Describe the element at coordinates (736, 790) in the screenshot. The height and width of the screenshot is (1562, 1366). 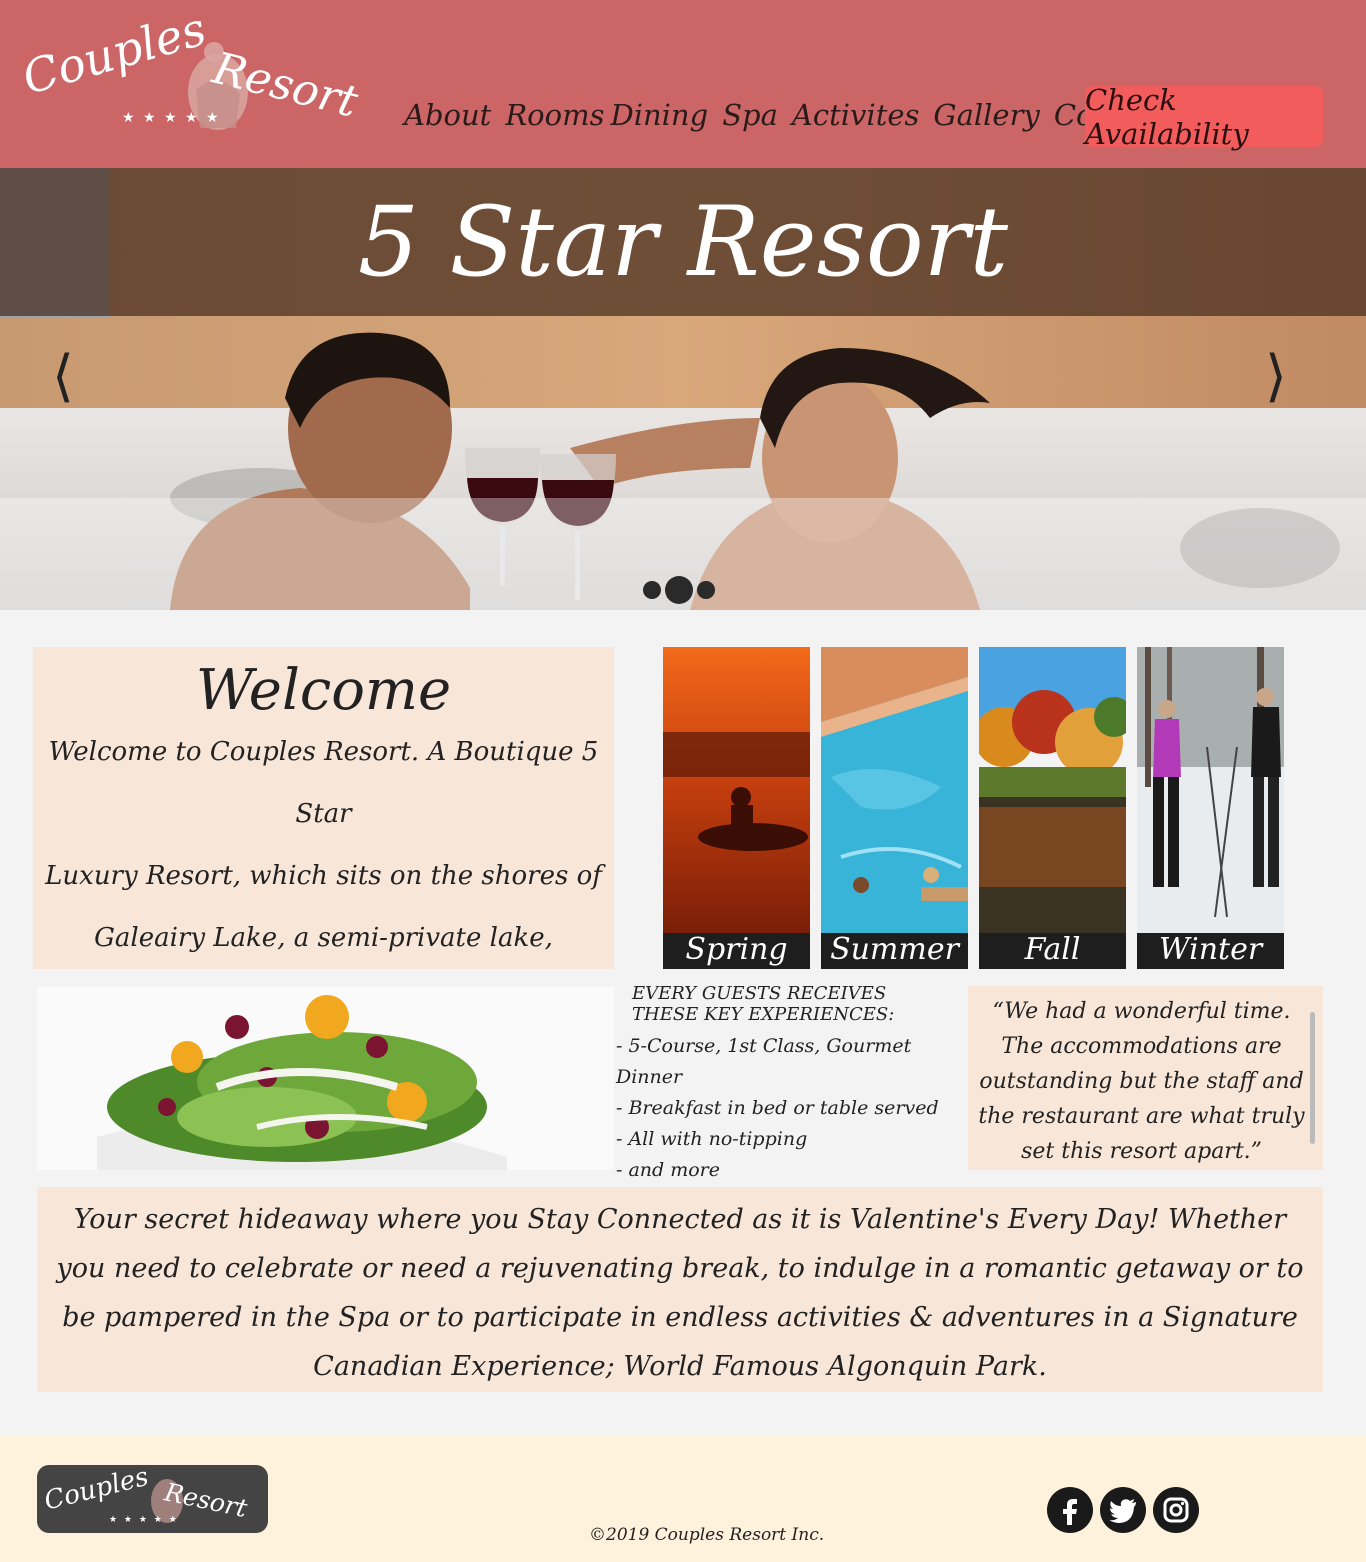
I see `spring-image` at that location.